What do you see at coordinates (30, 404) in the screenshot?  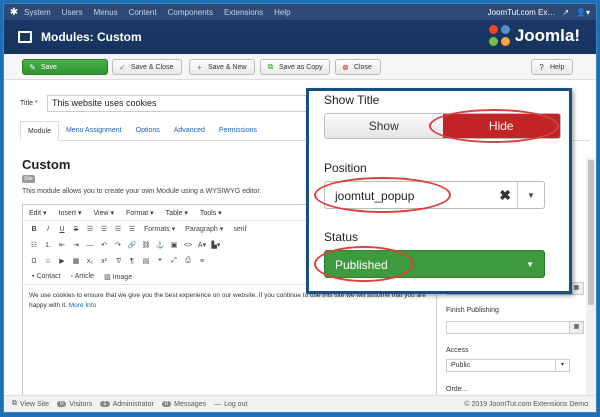 I see `view-site-link: ⧉ View Site` at bounding box center [30, 404].